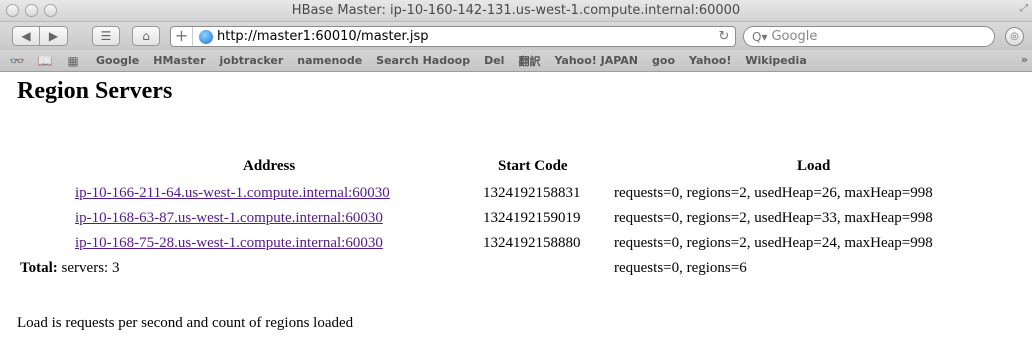 Image resolution: width=1032 pixels, height=344 pixels. I want to click on bookmark-del: Del, so click(494, 60).